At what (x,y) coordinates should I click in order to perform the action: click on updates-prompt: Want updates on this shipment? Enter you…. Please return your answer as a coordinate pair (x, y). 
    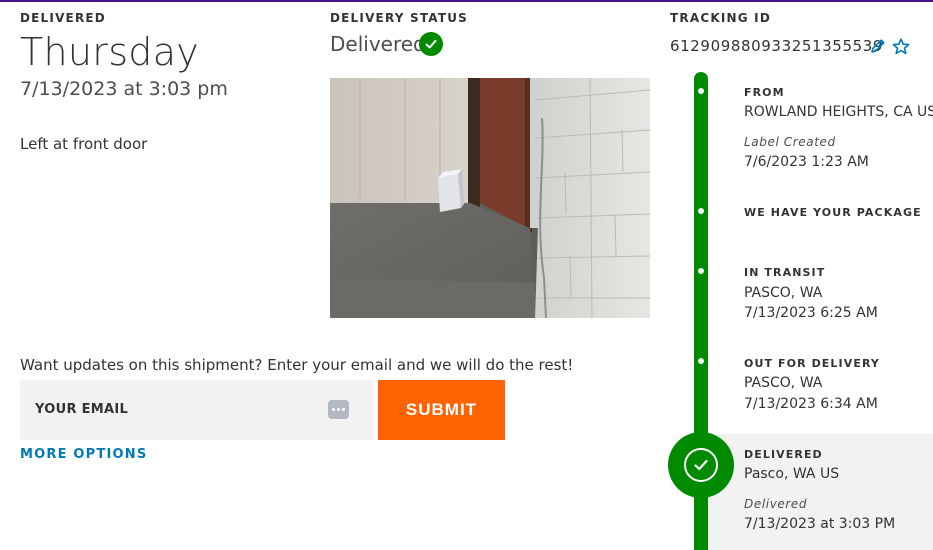
    Looking at the image, I should click on (297, 365).